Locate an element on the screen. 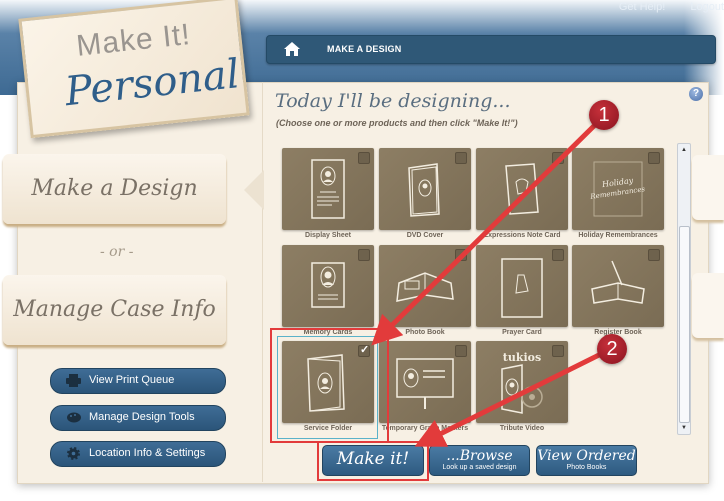  active-tab-pointer is located at coordinates (254, 190).